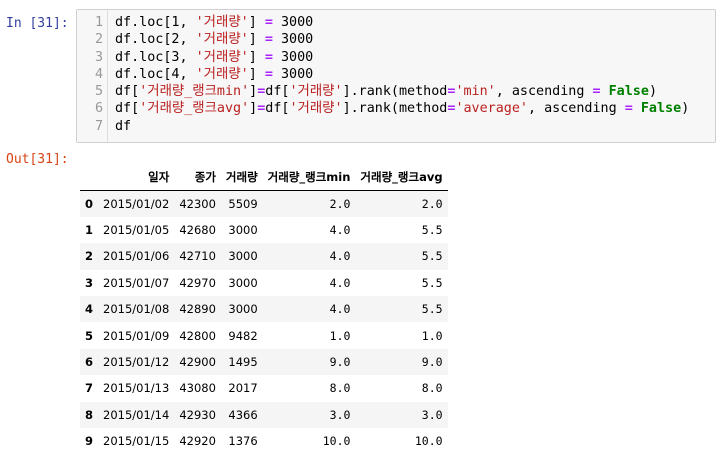 The image size is (718, 456). I want to click on code-line: 7 df, so click(396, 126).